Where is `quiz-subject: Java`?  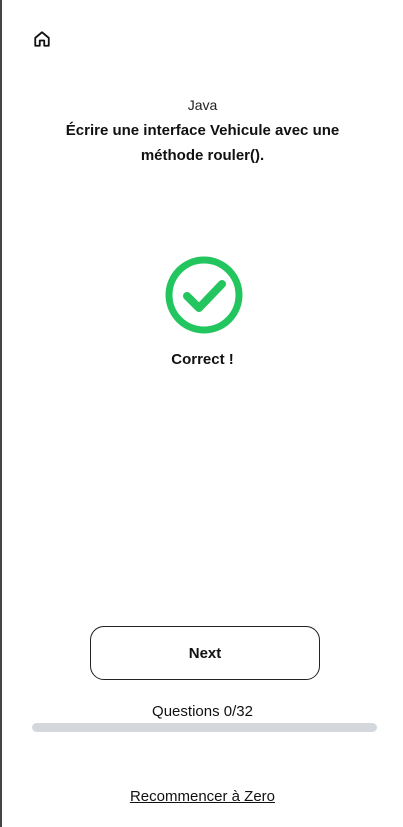
quiz-subject: Java is located at coordinates (202, 105).